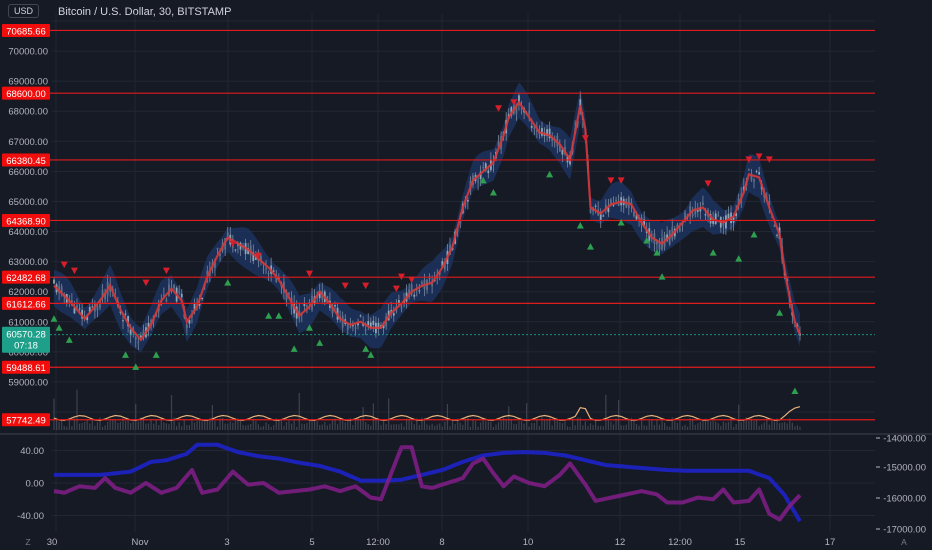 Image resolution: width=932 pixels, height=550 pixels. What do you see at coordinates (74, 271) in the screenshot?
I see `sell-signal-marker` at bounding box center [74, 271].